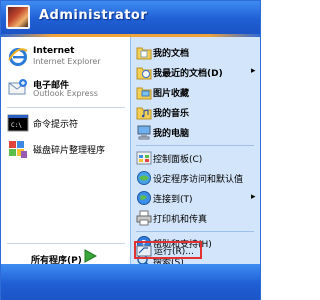 This screenshot has height=300, width=320. I want to click on pinned-separator, so click(66, 107).